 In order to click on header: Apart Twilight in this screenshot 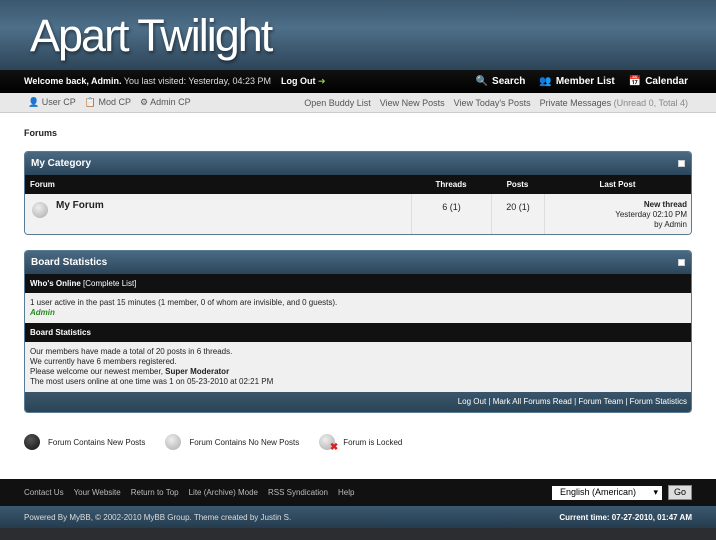, I will do `click(358, 35)`.